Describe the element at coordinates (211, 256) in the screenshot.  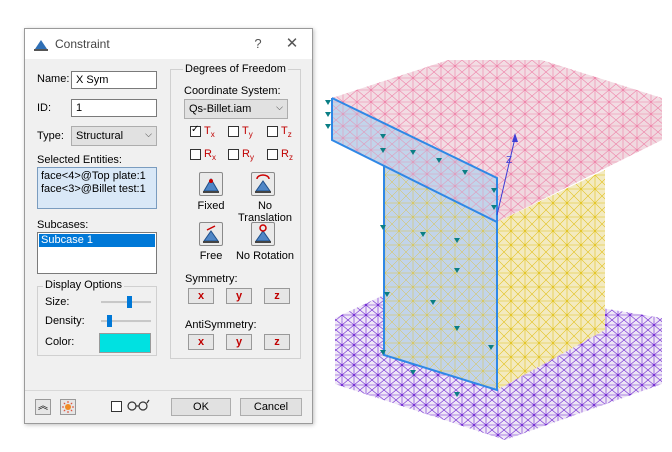
I see `free-label: Free` at that location.